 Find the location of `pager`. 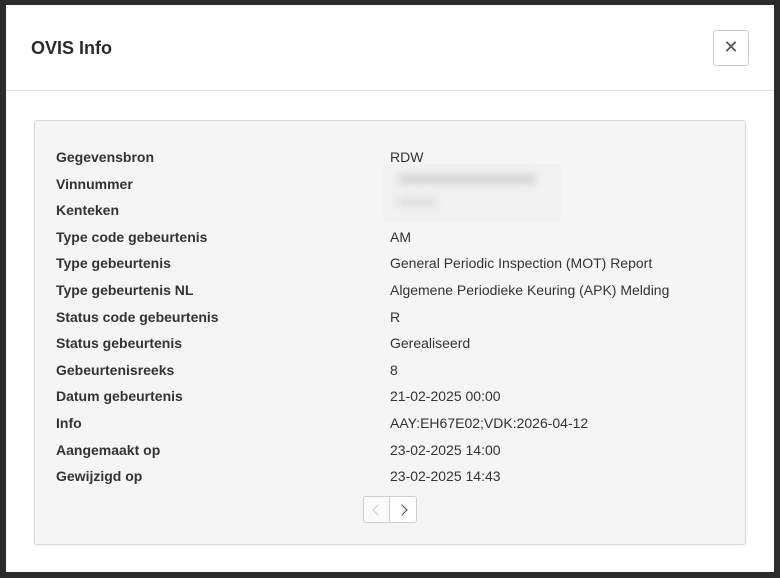

pager is located at coordinates (390, 509).